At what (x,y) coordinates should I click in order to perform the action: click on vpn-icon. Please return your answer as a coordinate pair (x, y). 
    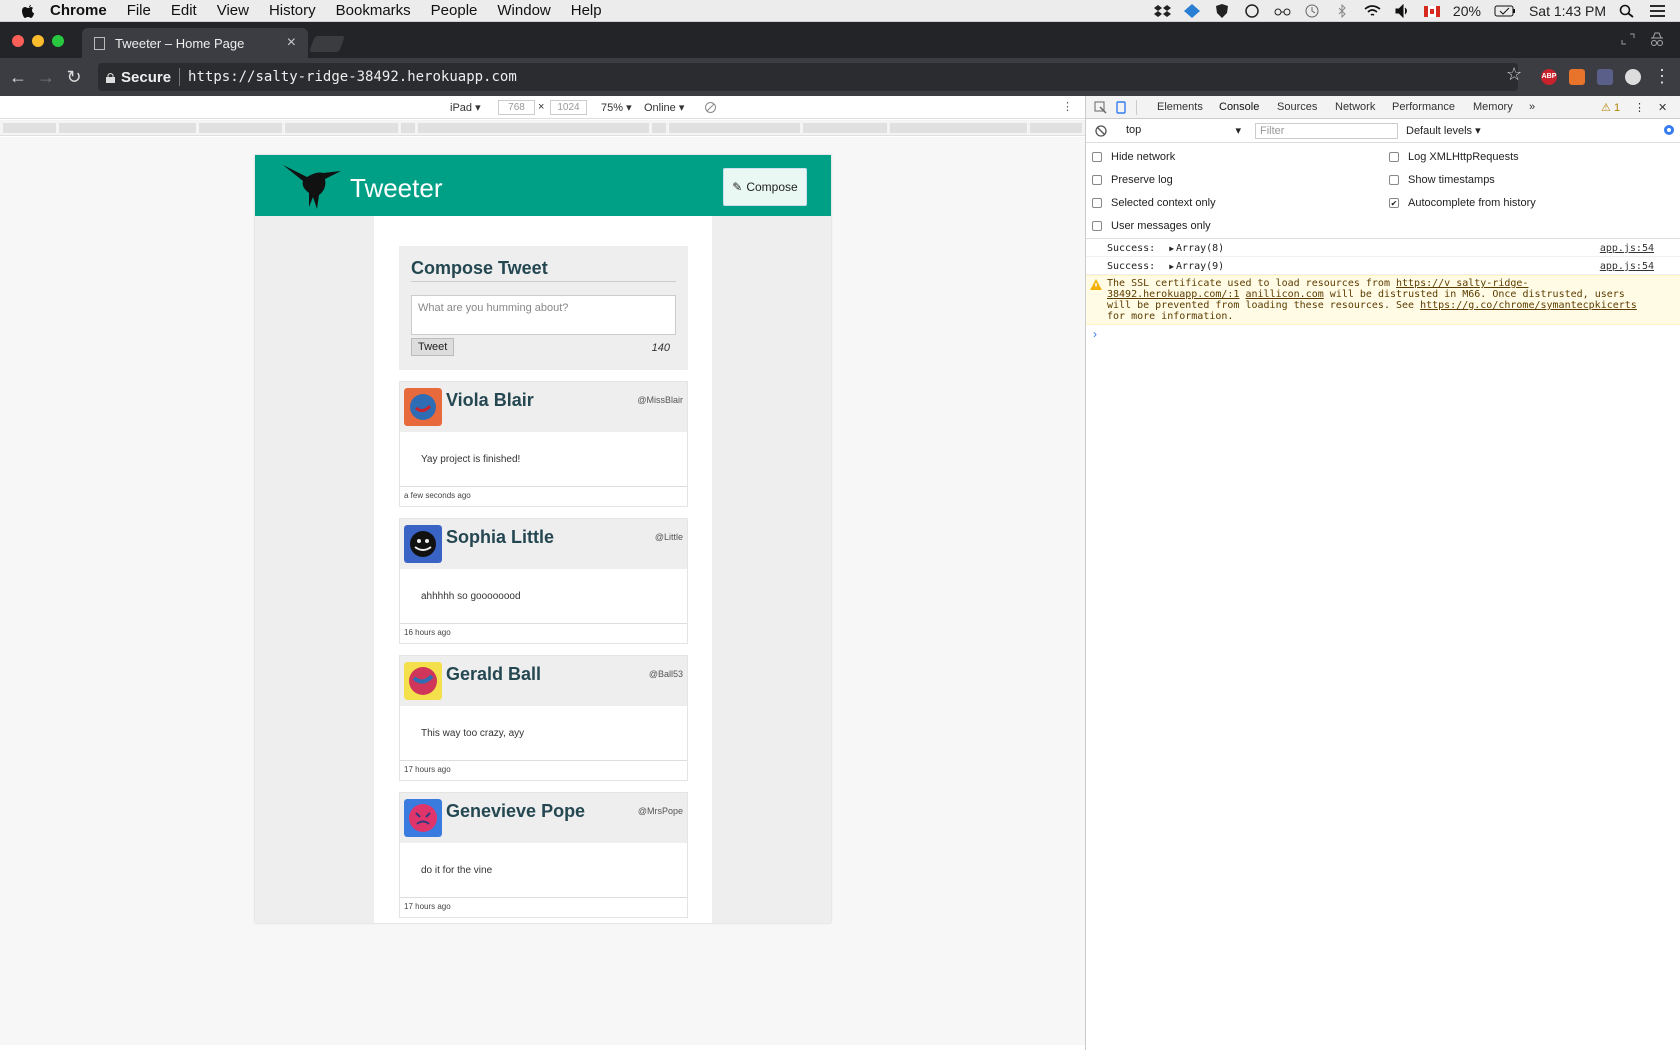
    Looking at the image, I should click on (1192, 11).